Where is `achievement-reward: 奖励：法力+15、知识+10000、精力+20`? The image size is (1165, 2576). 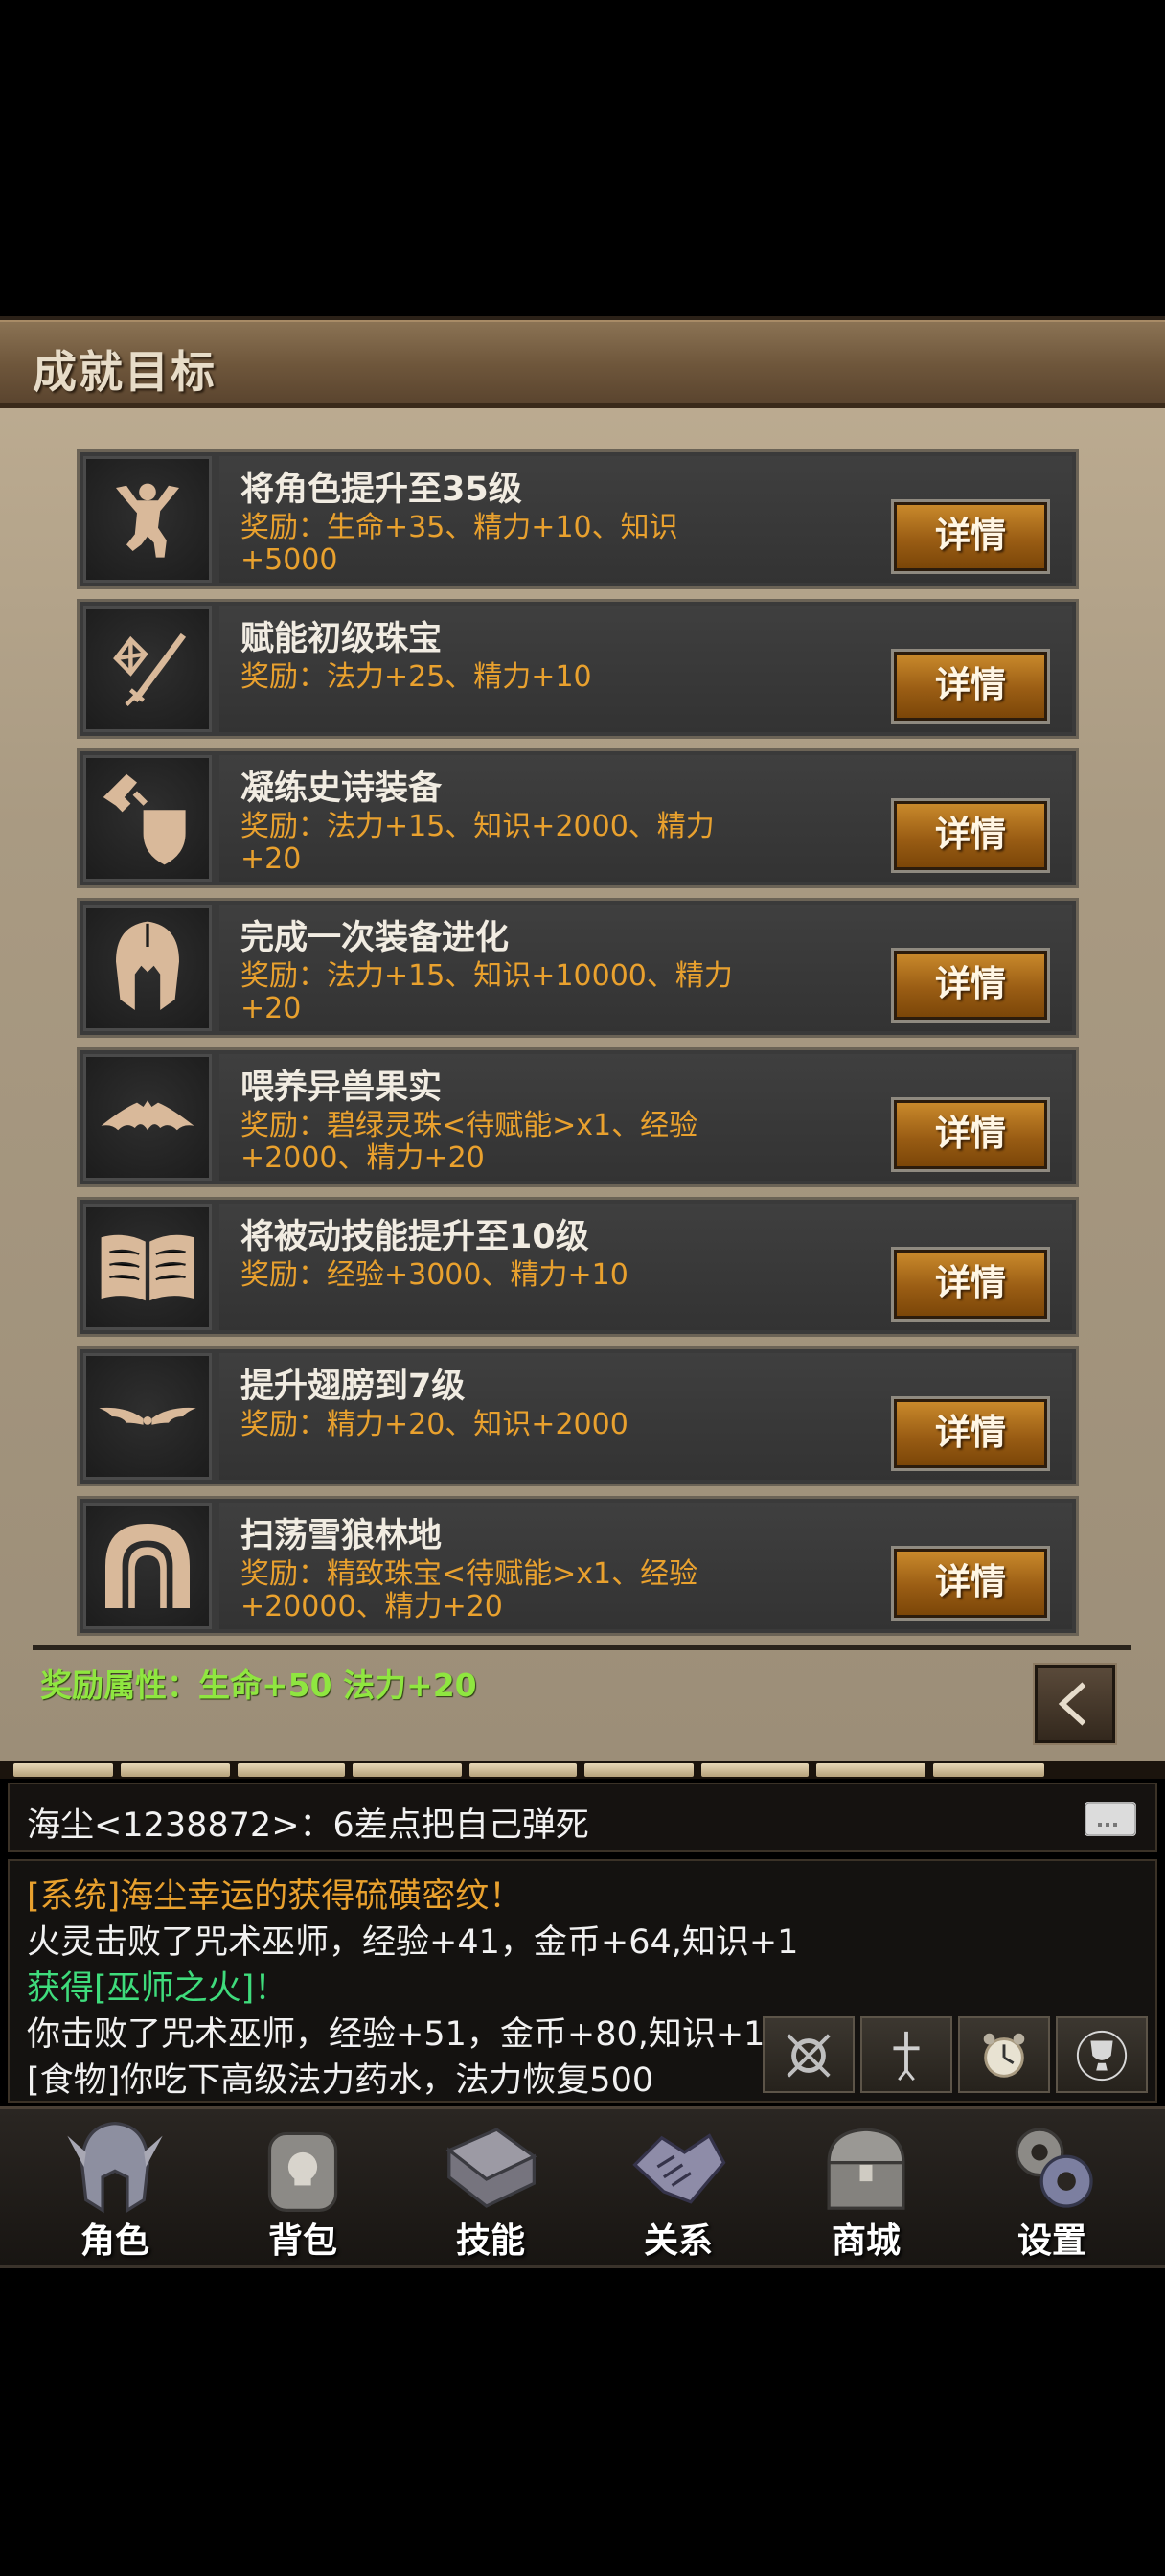
achievement-reward: 奖励：法力+15、知识+10000、精力+20 is located at coordinates (486, 992).